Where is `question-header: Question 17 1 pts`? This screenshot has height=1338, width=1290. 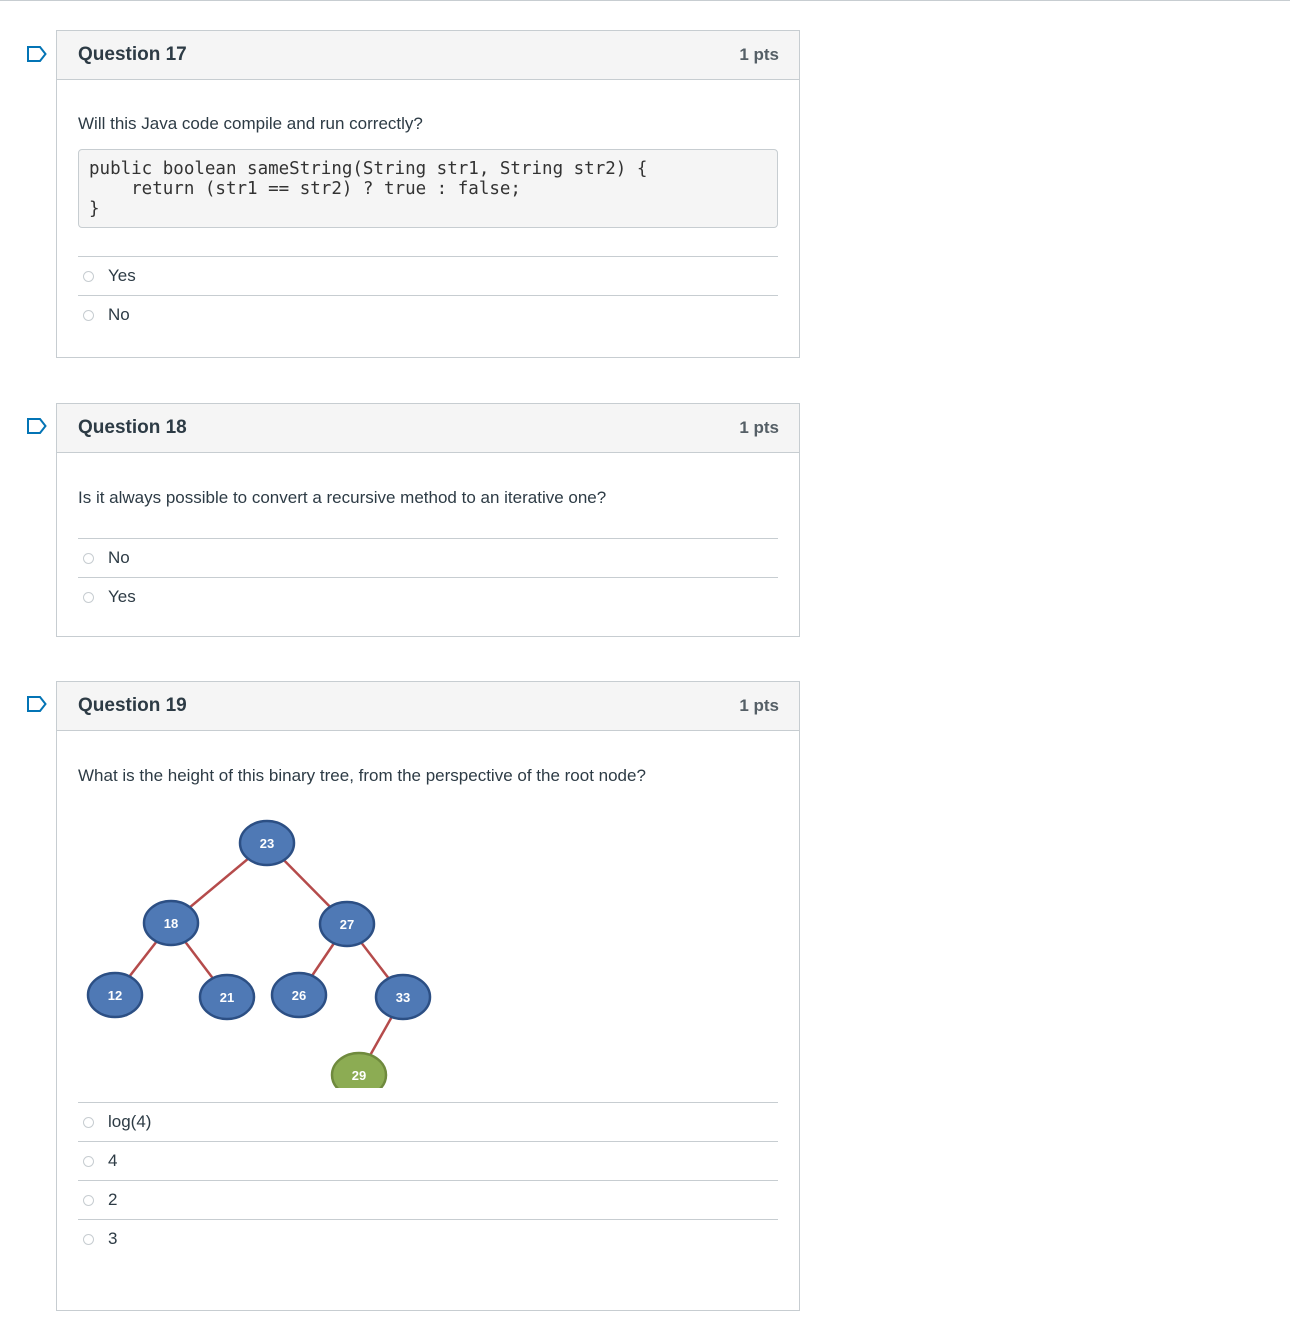 question-header: Question 17 1 pts is located at coordinates (428, 55).